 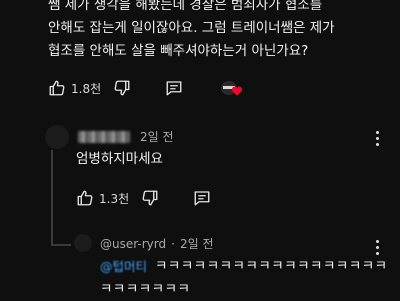 I want to click on mention-link: @텁머티, so click(x=123, y=266).